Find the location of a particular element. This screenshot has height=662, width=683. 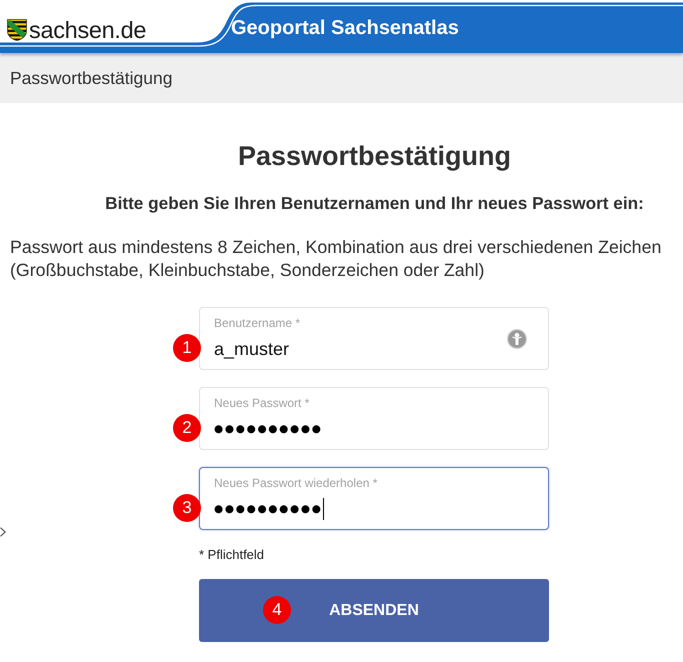

breadcrumb-text: Passwortbestätigung is located at coordinates (91, 78).